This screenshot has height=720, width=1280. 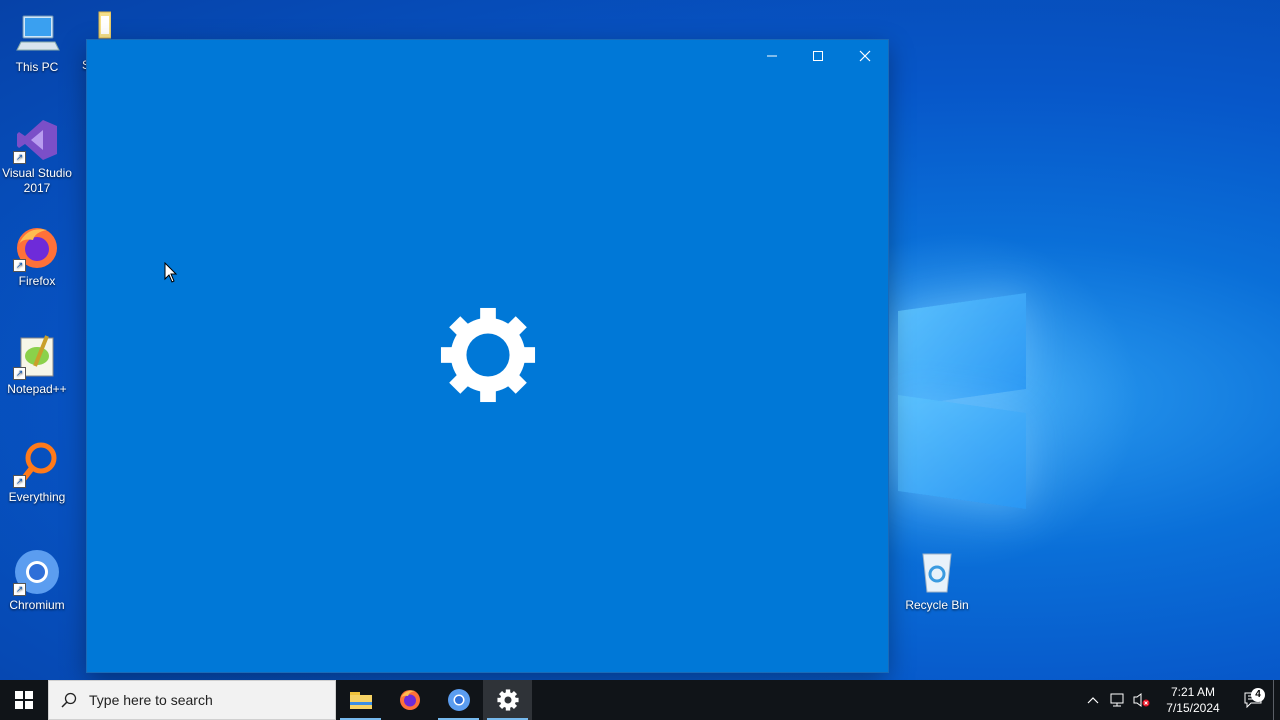 I want to click on desktop-icon-everything: ↗ Everything, so click(x=37, y=472).